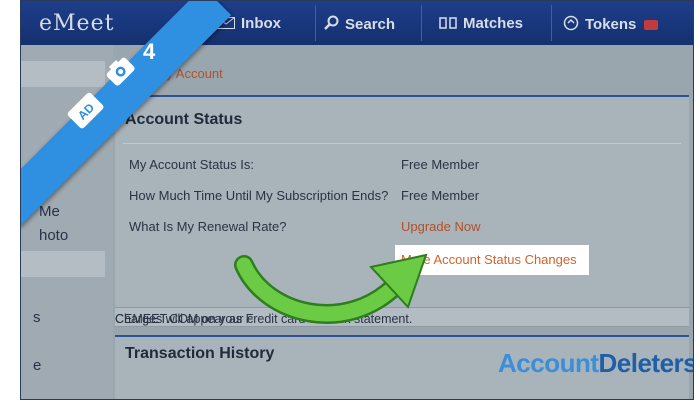 The width and height of the screenshot is (700, 407). What do you see at coordinates (208, 226) in the screenshot?
I see `renewal-row-label: What Is My Renewal Rate?` at bounding box center [208, 226].